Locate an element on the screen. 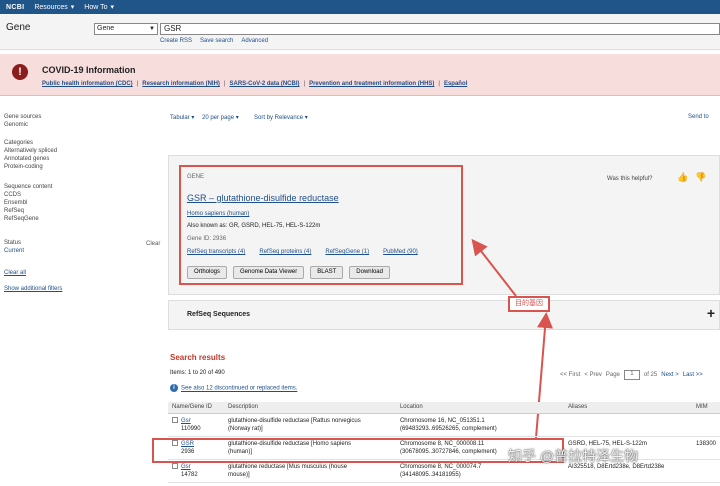  mim-cell is located at coordinates (705, 425).